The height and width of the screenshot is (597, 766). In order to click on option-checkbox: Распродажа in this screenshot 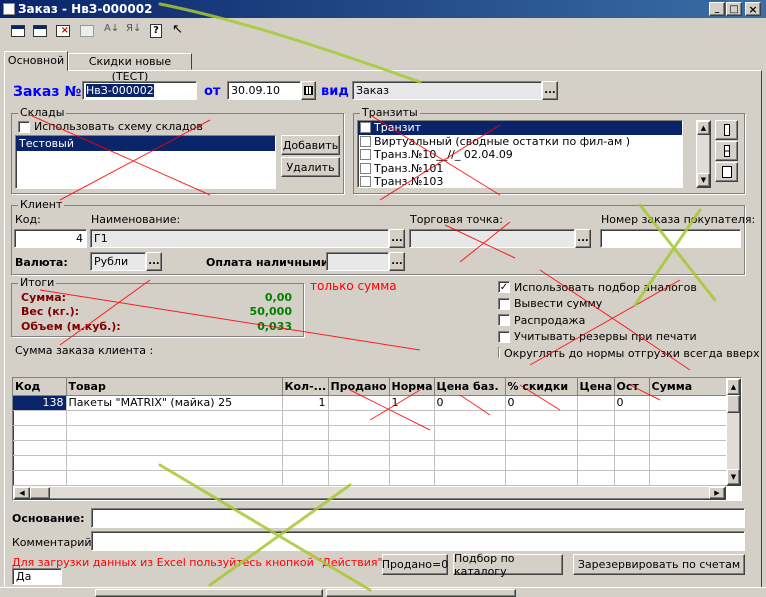, I will do `click(628, 320)`.